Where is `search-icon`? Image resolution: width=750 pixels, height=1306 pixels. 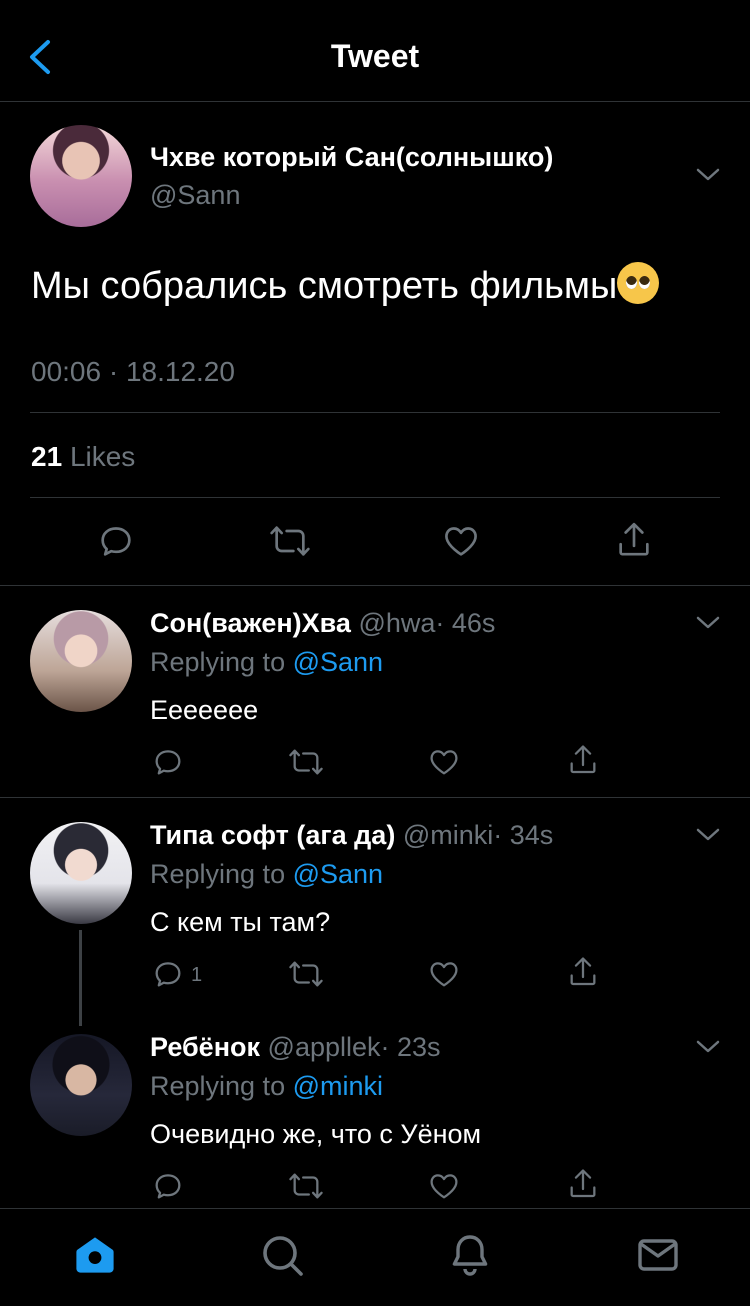 search-icon is located at coordinates (283, 1256).